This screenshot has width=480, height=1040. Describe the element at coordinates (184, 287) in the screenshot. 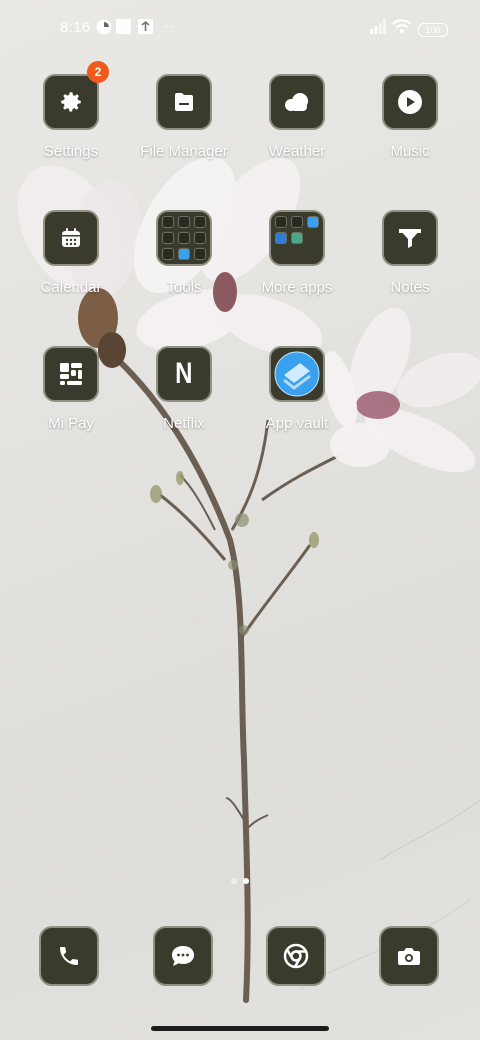

I see `folder-label: Tools` at that location.